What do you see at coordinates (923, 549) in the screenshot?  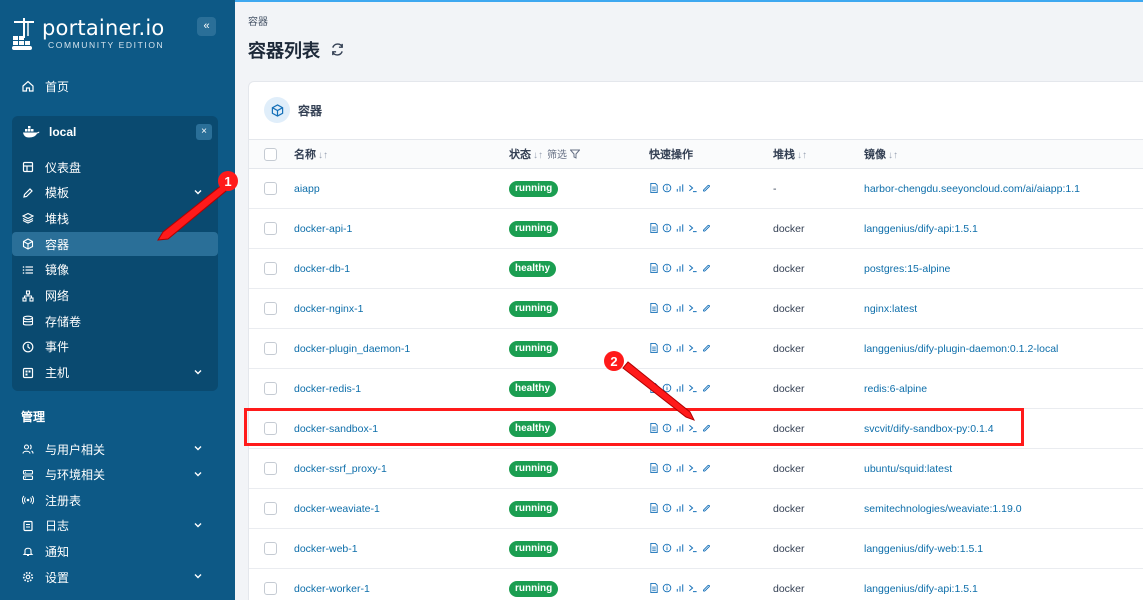 I see `image-link: langgenius/dify-web:1.5.1` at bounding box center [923, 549].